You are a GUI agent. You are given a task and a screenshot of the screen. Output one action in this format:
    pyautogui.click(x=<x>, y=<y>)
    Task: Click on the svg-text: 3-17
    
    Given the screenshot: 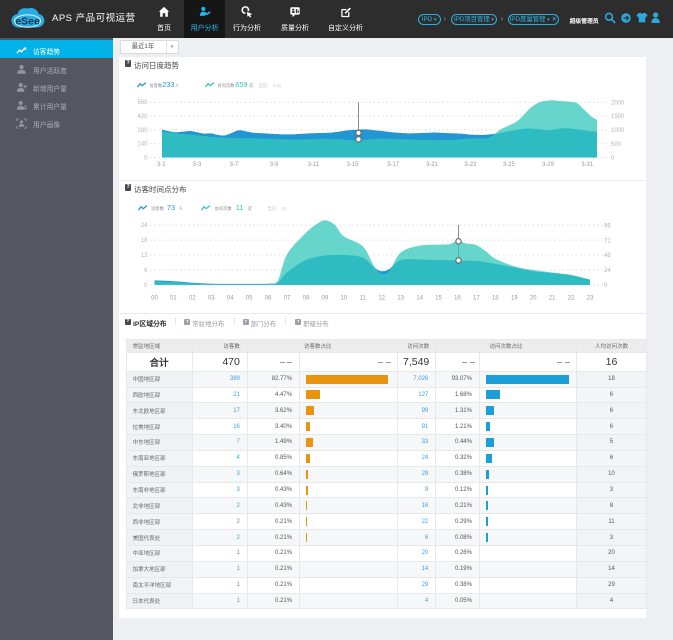 What is the action you would take?
    pyautogui.click(x=393, y=165)
    